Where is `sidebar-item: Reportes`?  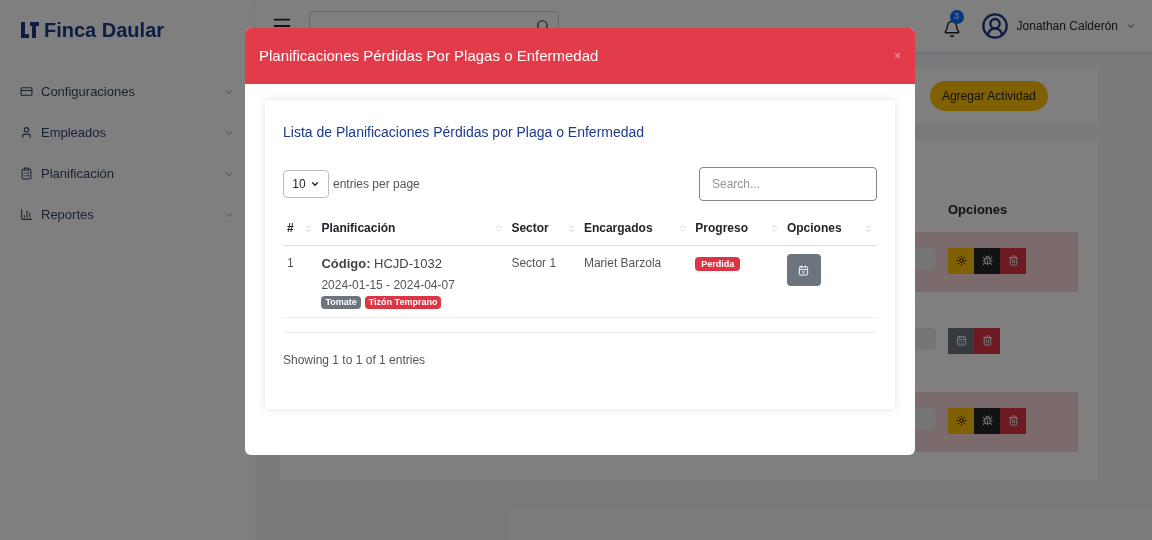
sidebar-item: Reportes is located at coordinates (127, 214).